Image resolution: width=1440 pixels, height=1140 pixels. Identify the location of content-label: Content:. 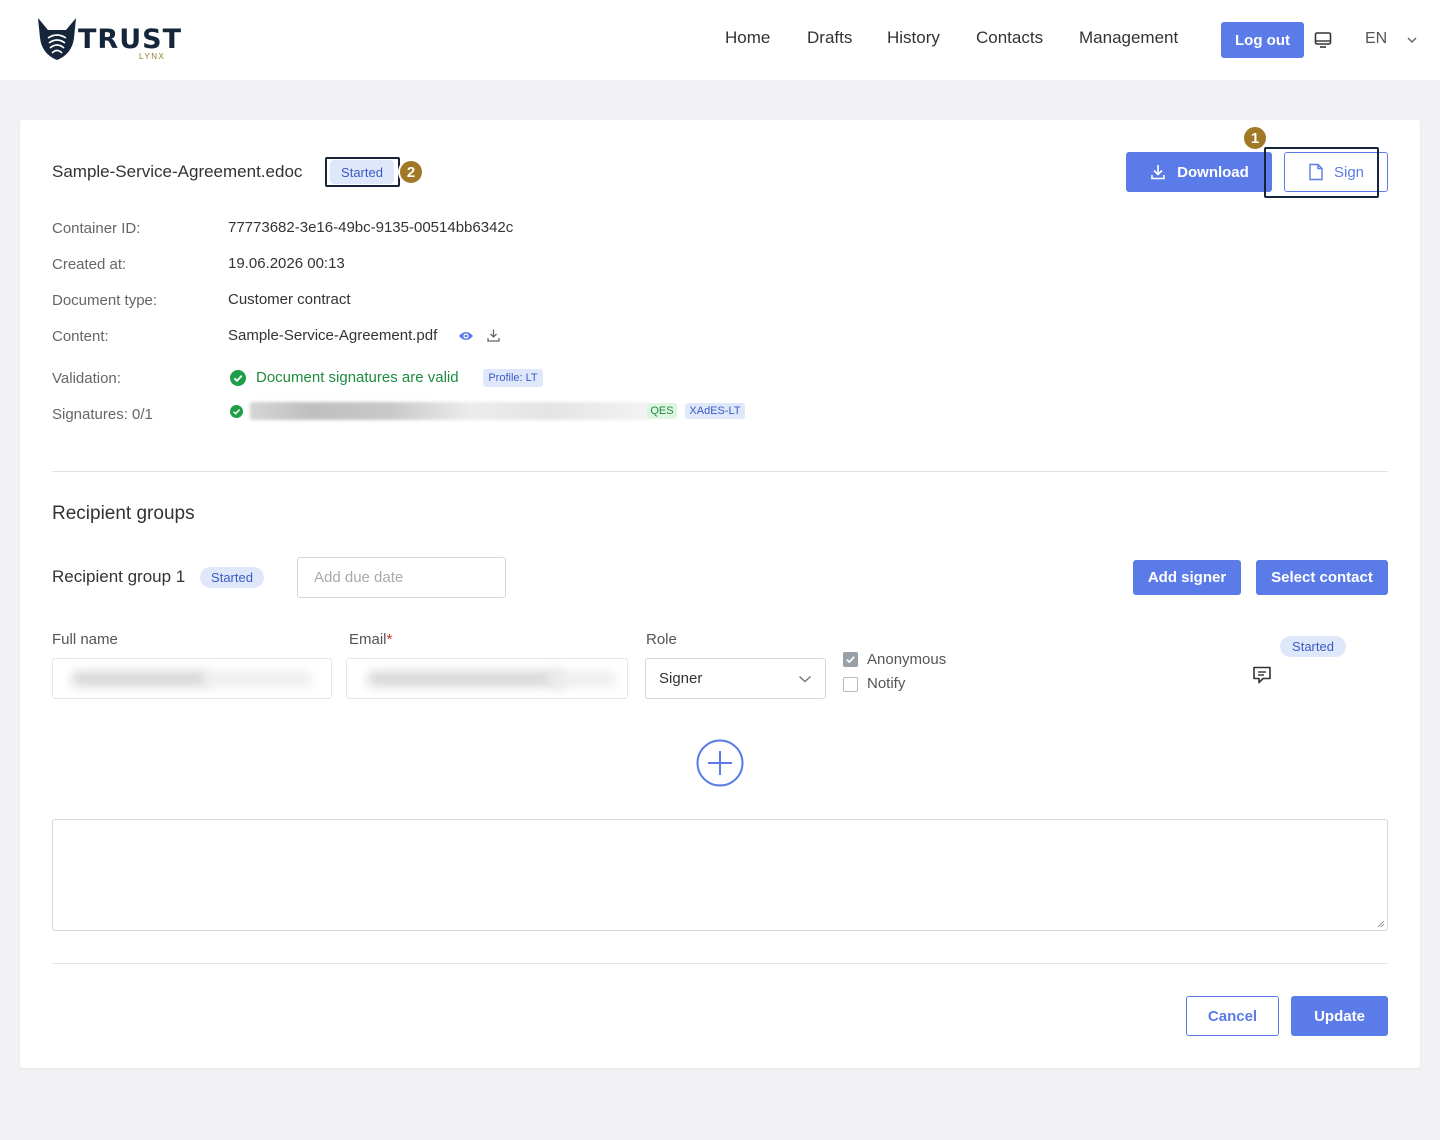
(80, 336).